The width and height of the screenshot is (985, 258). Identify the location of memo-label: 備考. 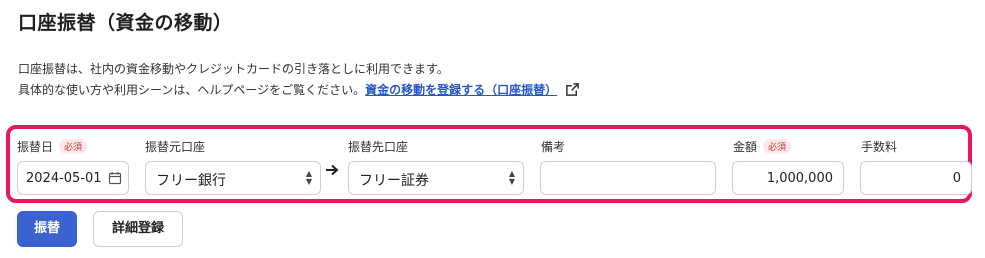
(553, 147).